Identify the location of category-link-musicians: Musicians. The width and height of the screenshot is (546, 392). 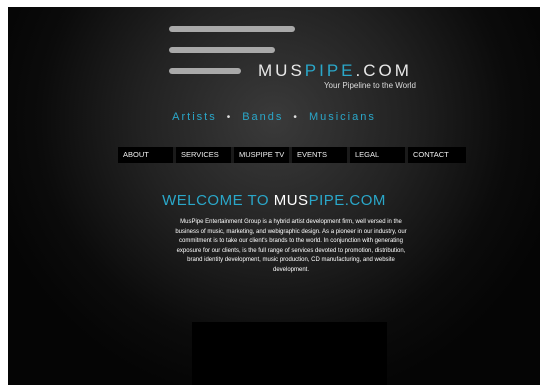
(342, 117).